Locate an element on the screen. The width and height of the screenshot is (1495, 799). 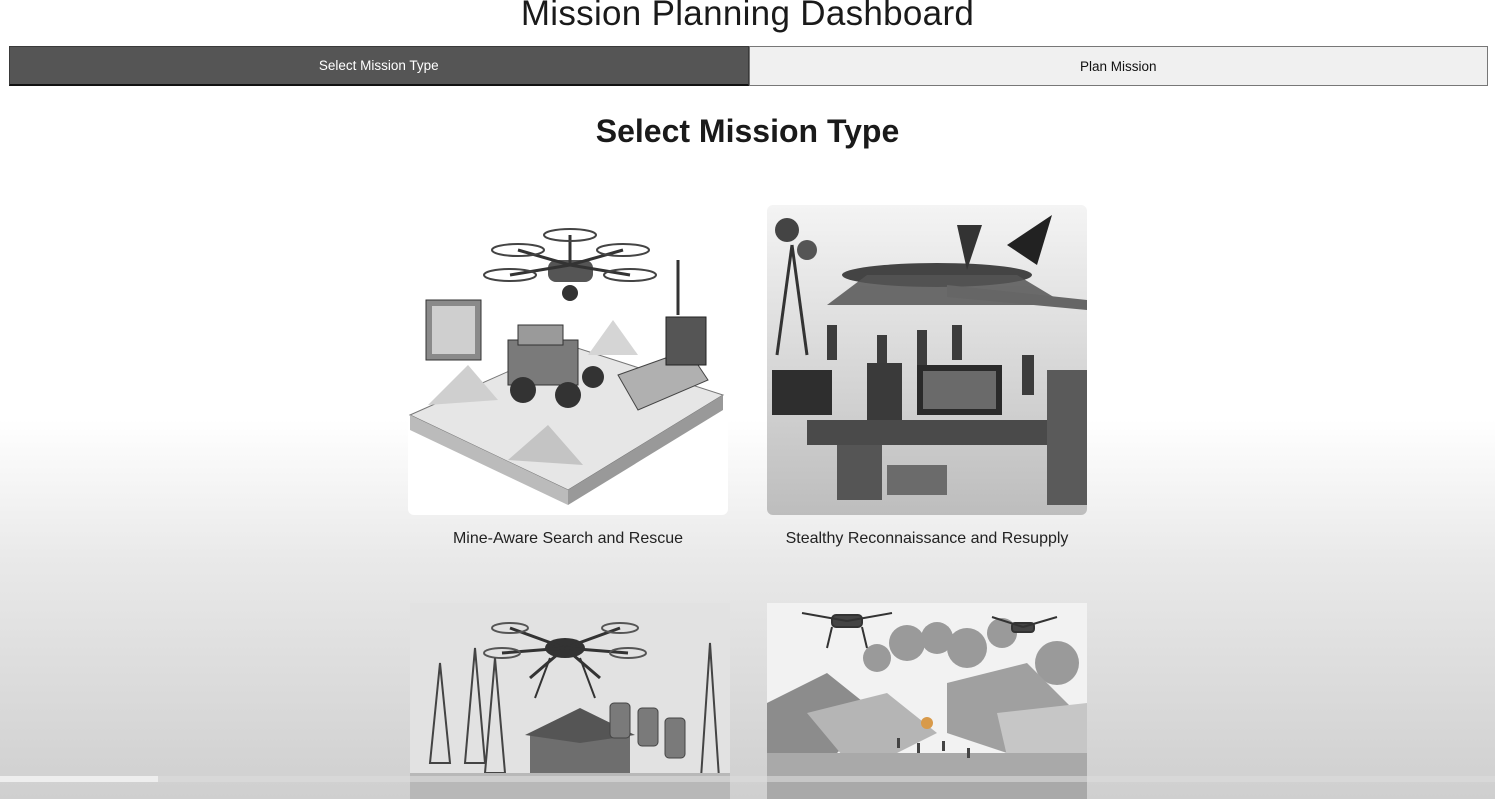
mission-card-stealthy-recon-resupply: Stealthy Reconnaissance and Resupply is located at coordinates (927, 376).